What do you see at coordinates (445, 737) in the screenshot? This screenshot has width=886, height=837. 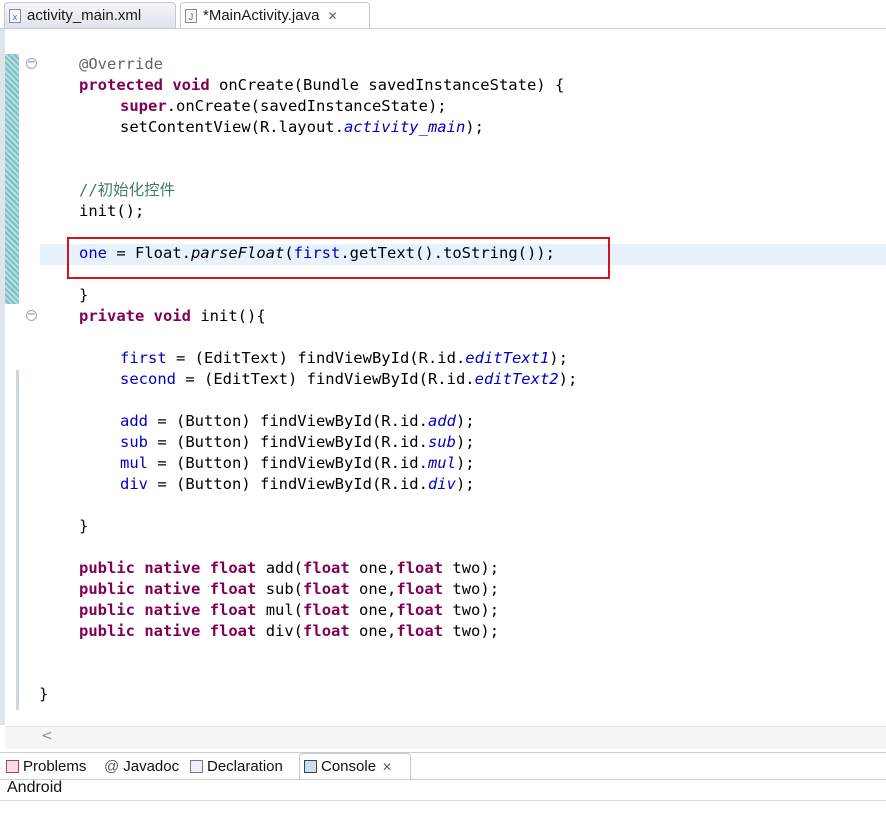 I see `horizontal-scrollbar: <` at bounding box center [445, 737].